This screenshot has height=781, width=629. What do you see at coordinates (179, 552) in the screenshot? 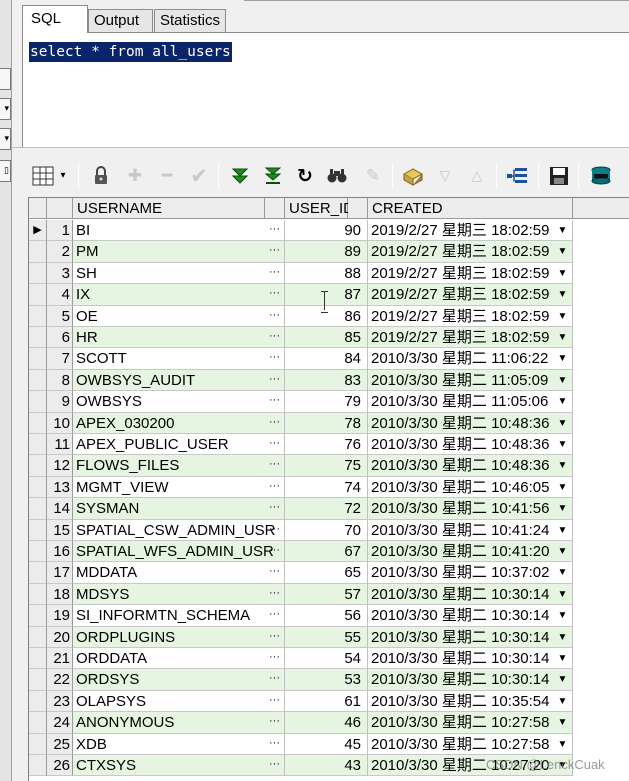
I see `cell-username: SPATIAL_WFS_ADMIN_USR` at bounding box center [179, 552].